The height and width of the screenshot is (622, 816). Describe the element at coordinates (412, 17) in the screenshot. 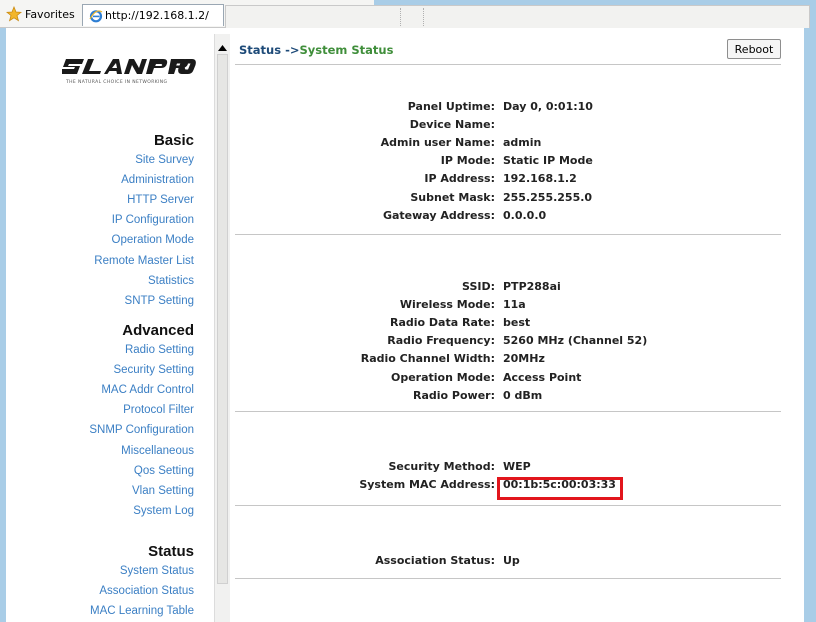

I see `toolbar-grip` at that location.